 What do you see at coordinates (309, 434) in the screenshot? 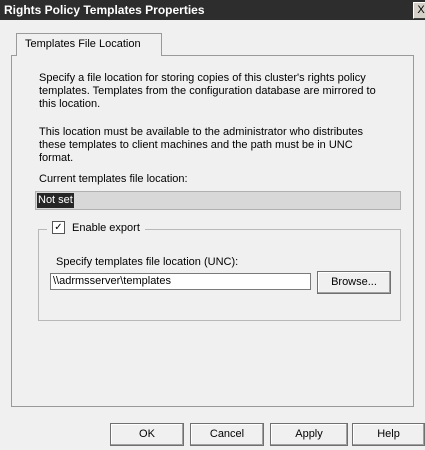
I see `apply-button: Apply` at bounding box center [309, 434].